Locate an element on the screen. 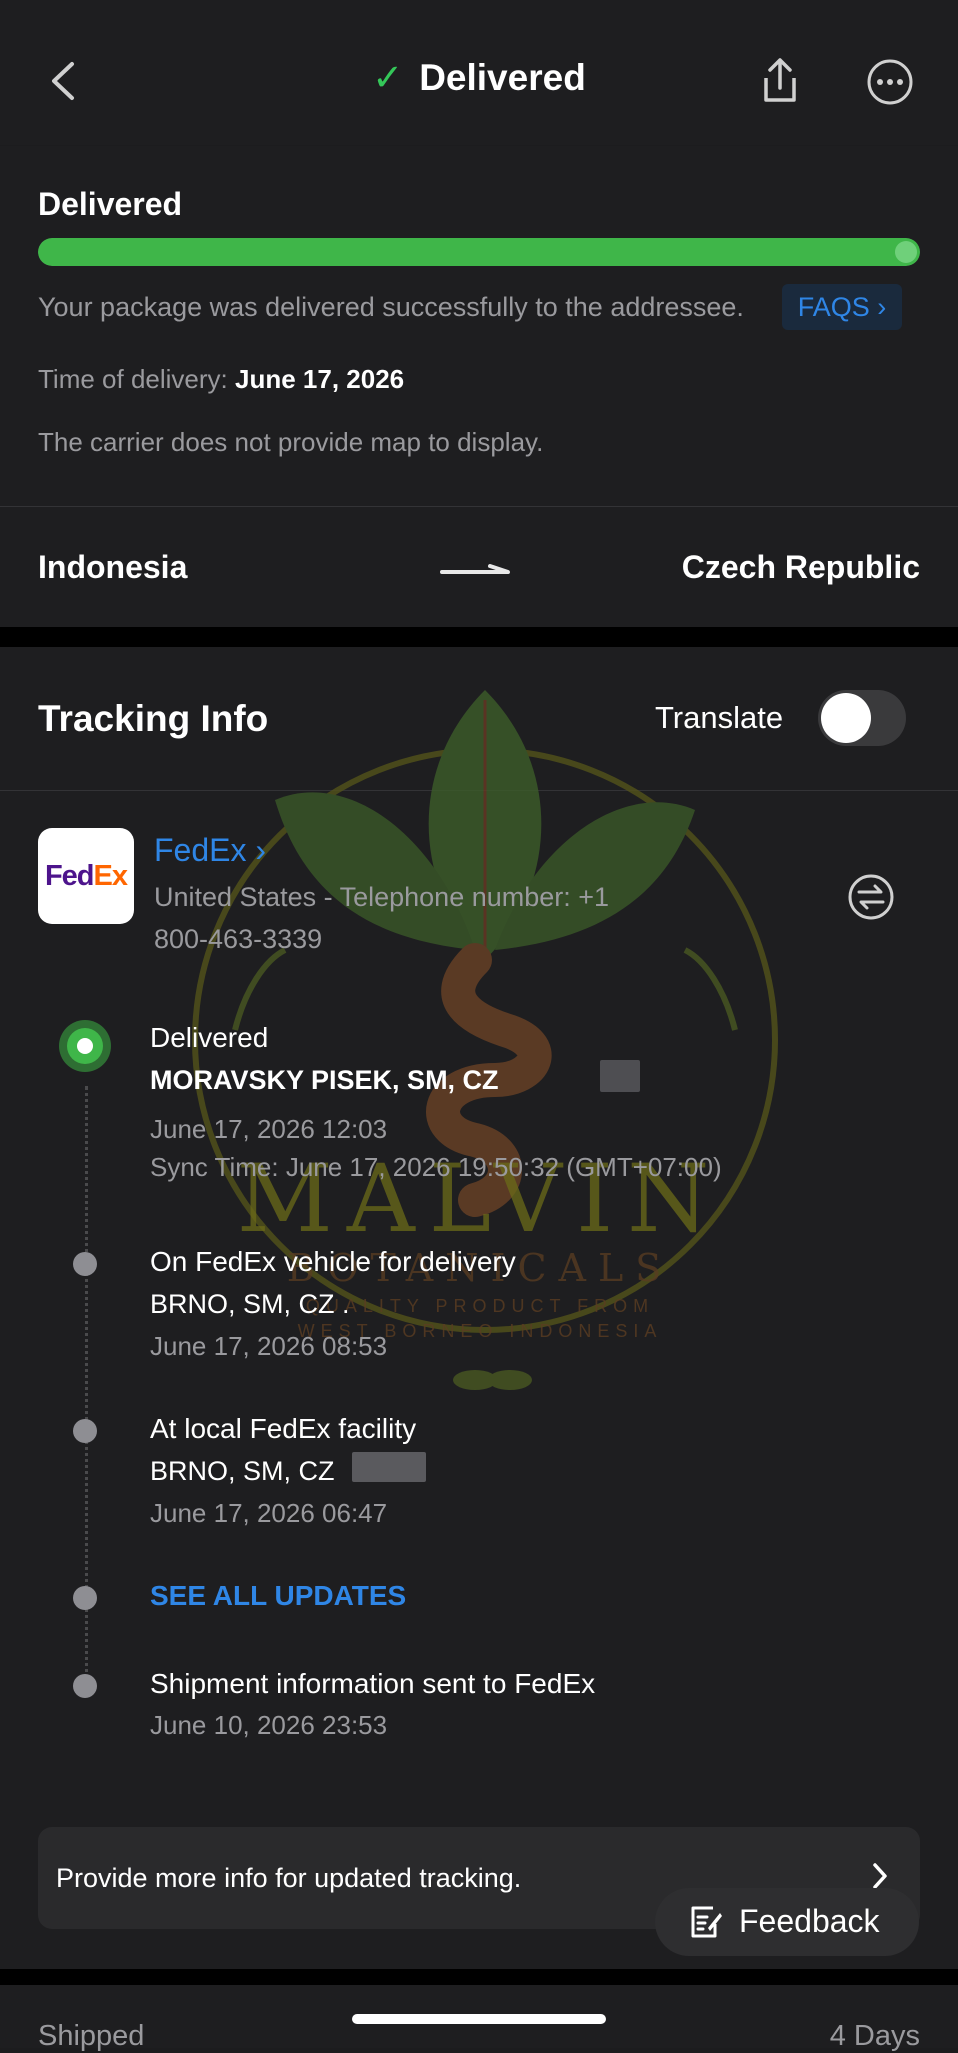 The height and width of the screenshot is (2053, 958). event-location: BRNO, SM, CZ is located at coordinates (242, 1471).